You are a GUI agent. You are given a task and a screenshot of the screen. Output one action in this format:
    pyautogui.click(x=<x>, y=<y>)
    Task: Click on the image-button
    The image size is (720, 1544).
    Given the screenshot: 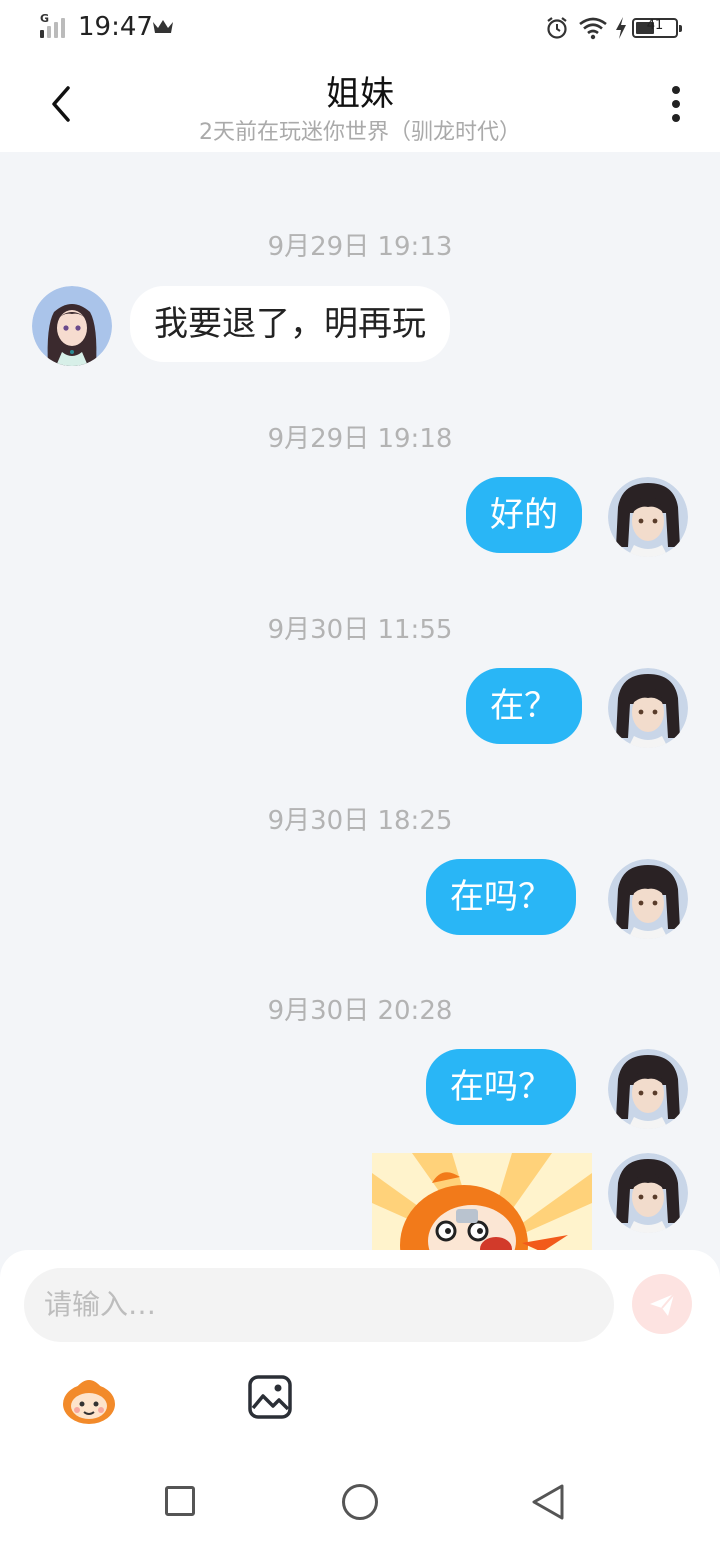 What is the action you would take?
    pyautogui.click(x=270, y=1397)
    